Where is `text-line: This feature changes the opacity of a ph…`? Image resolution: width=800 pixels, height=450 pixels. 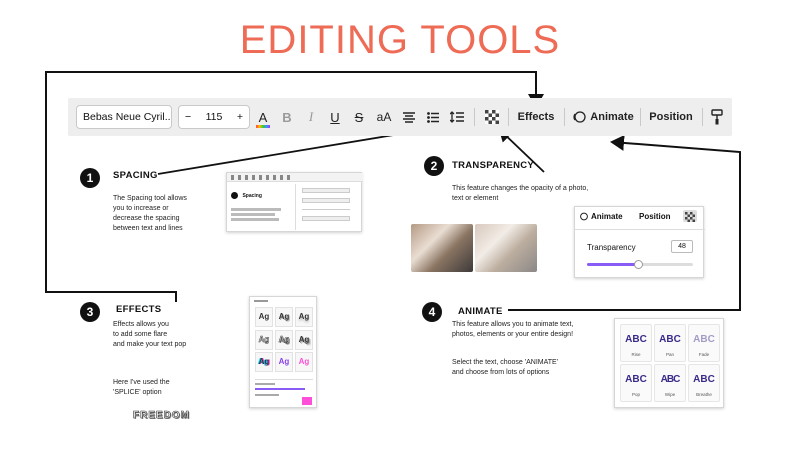 text-line: This feature changes the opacity of a ph… is located at coordinates (520, 188).